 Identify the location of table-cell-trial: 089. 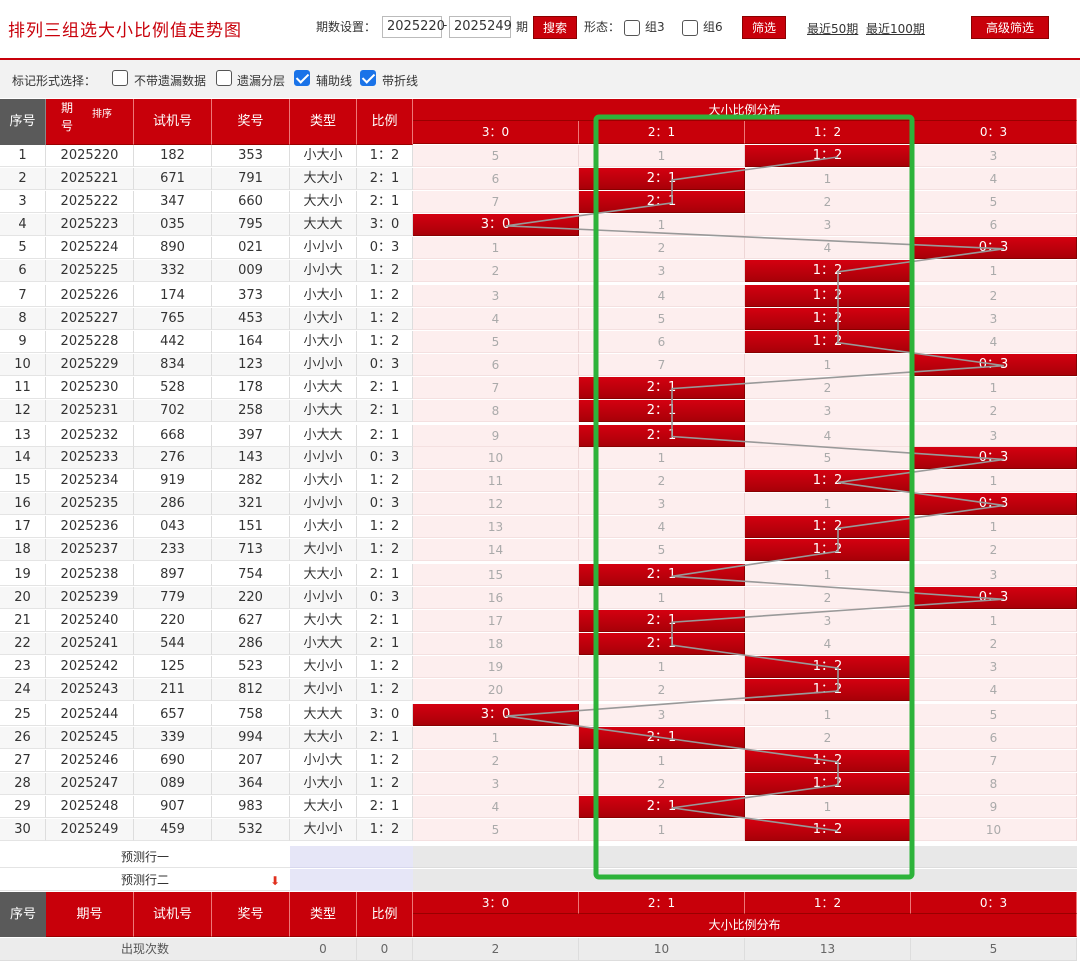
(173, 783).